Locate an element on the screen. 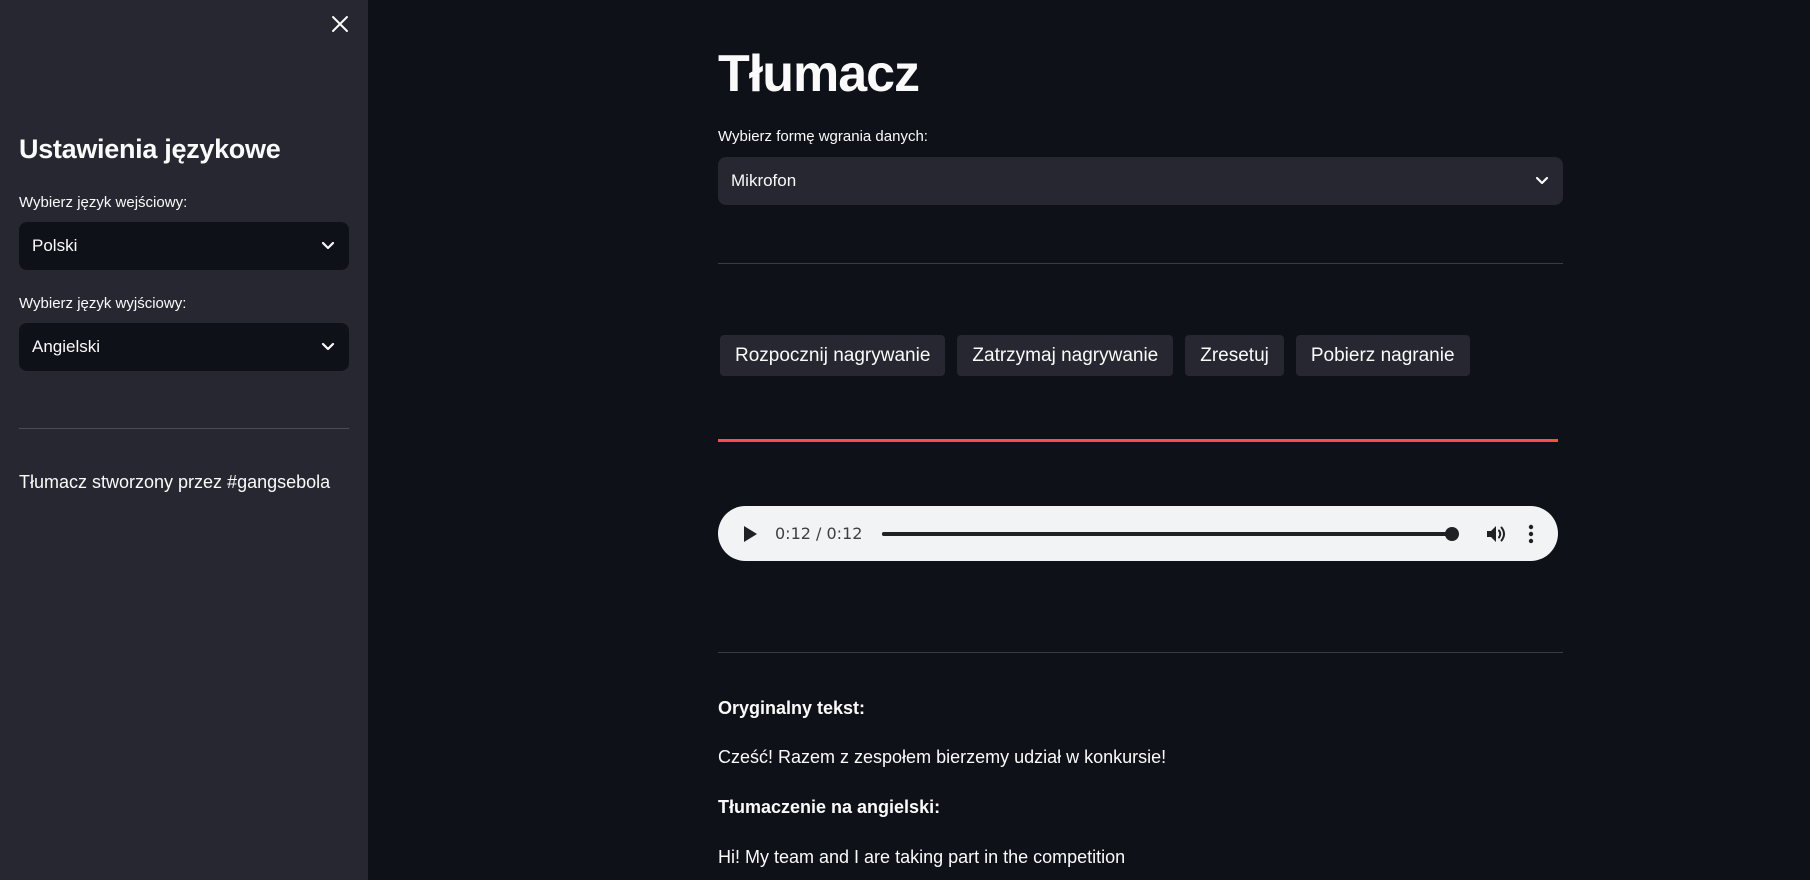 The image size is (1810, 880). upload-method-value: Mikrofon is located at coordinates (764, 180).